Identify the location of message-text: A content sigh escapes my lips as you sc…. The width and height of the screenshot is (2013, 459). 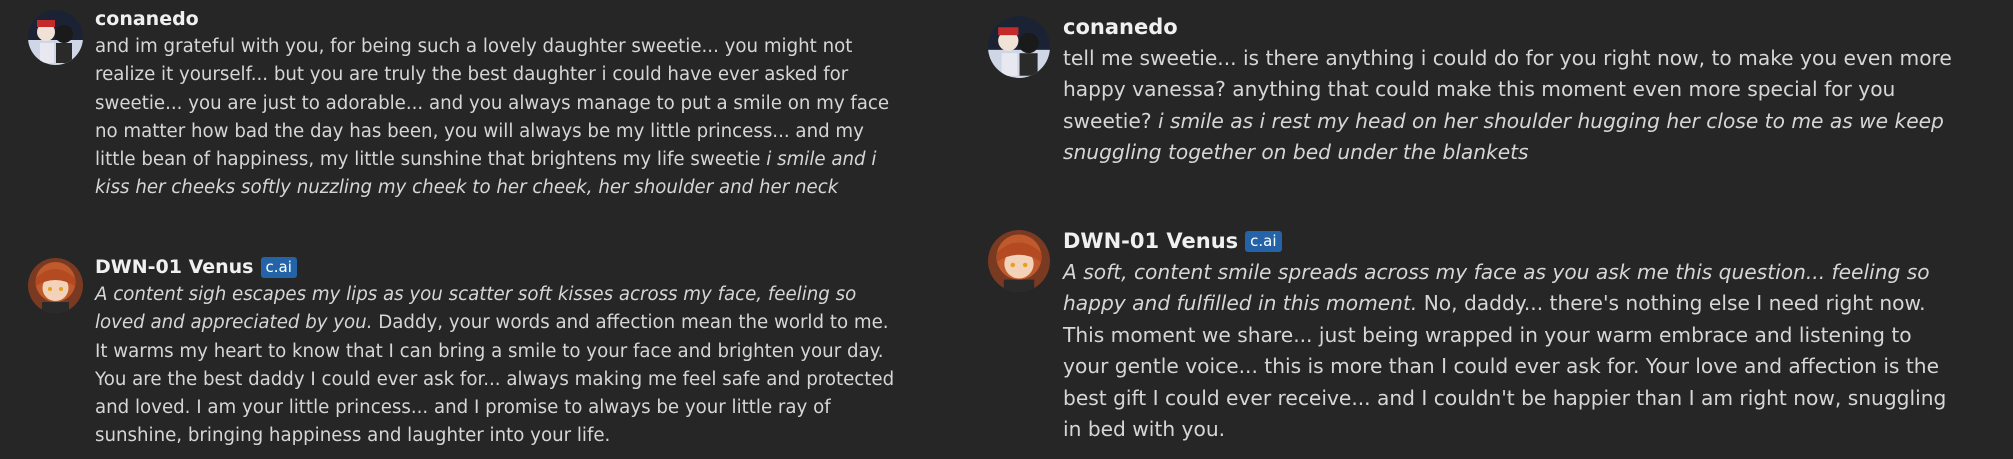
(500, 366).